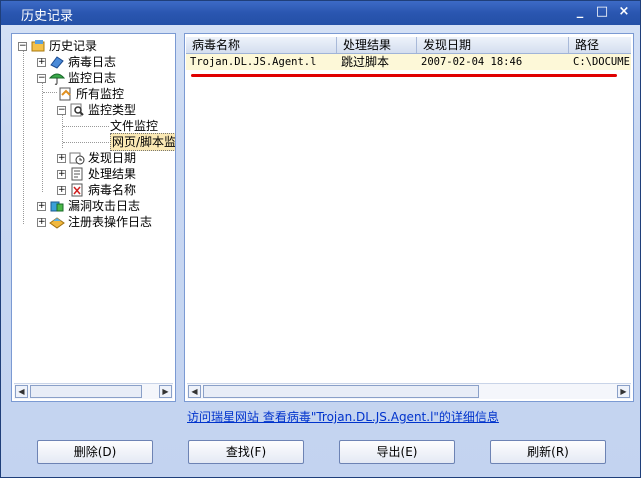 The image size is (641, 478). I want to click on scroll-right-arrow-icon: ▶, so click(165, 391).